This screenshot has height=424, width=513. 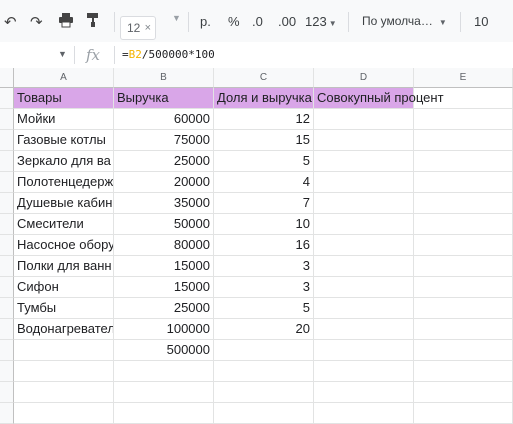 What do you see at coordinates (64, 182) in the screenshot?
I see `product-name-cell: Полотенцедерж` at bounding box center [64, 182].